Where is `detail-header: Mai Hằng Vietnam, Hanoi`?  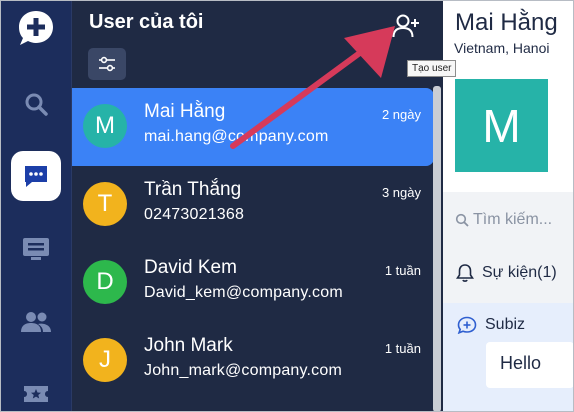
detail-header: Mai Hằng Vietnam, Hanoi is located at coordinates (508, 31).